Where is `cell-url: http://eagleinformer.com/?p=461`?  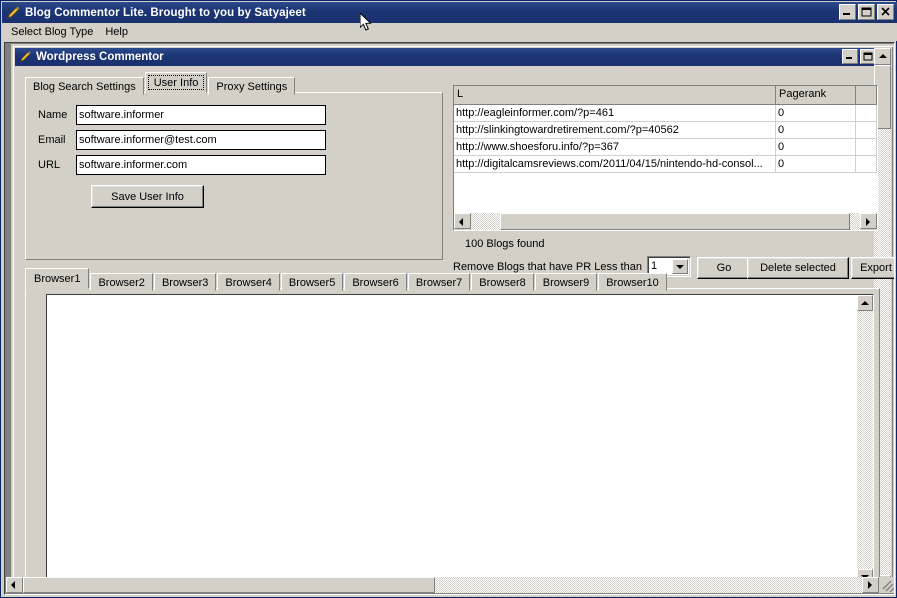
cell-url: http://eagleinformer.com/?p=461 is located at coordinates (615, 113).